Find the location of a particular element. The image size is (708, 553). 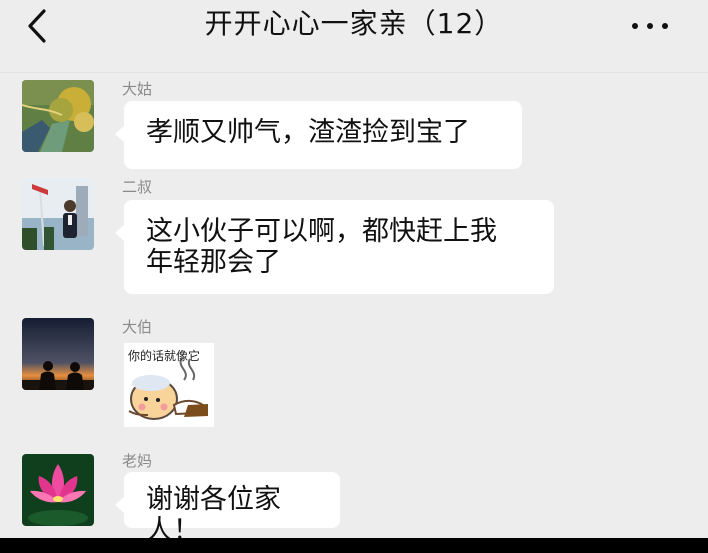

sticker-message: 你的话就像它 is located at coordinates (169, 385).